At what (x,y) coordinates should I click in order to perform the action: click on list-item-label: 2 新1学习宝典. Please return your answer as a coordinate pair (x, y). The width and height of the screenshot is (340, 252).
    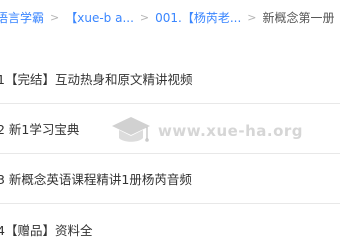
    Looking at the image, I should click on (40, 129).